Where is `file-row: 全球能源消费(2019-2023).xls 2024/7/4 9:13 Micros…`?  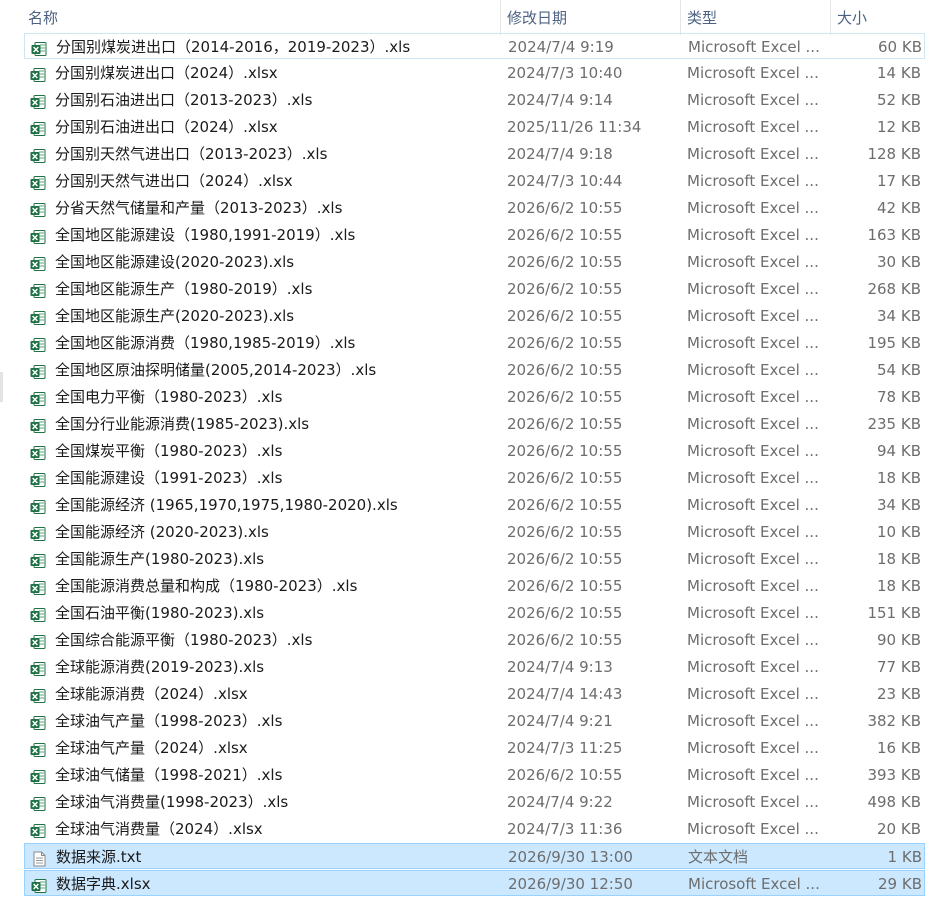
file-row: 全球能源消费(2019-2023).xls 2024/7/4 9:13 Micros… is located at coordinates (474, 667).